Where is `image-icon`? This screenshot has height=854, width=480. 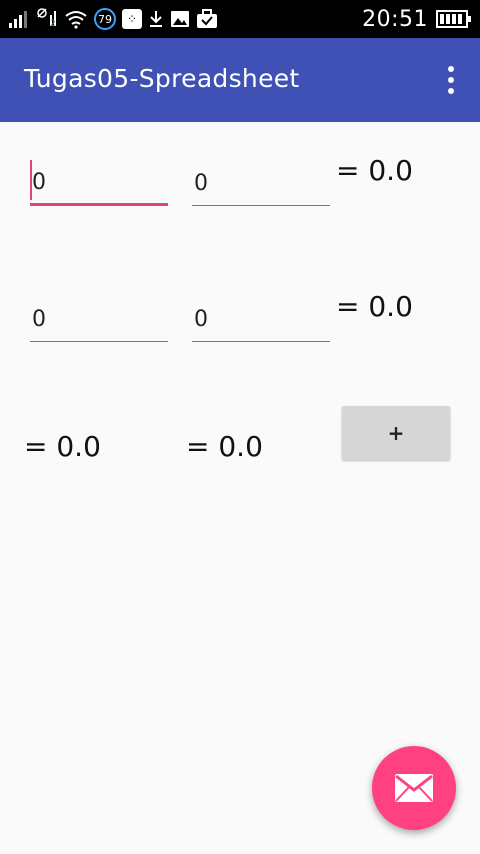 image-icon is located at coordinates (180, 19).